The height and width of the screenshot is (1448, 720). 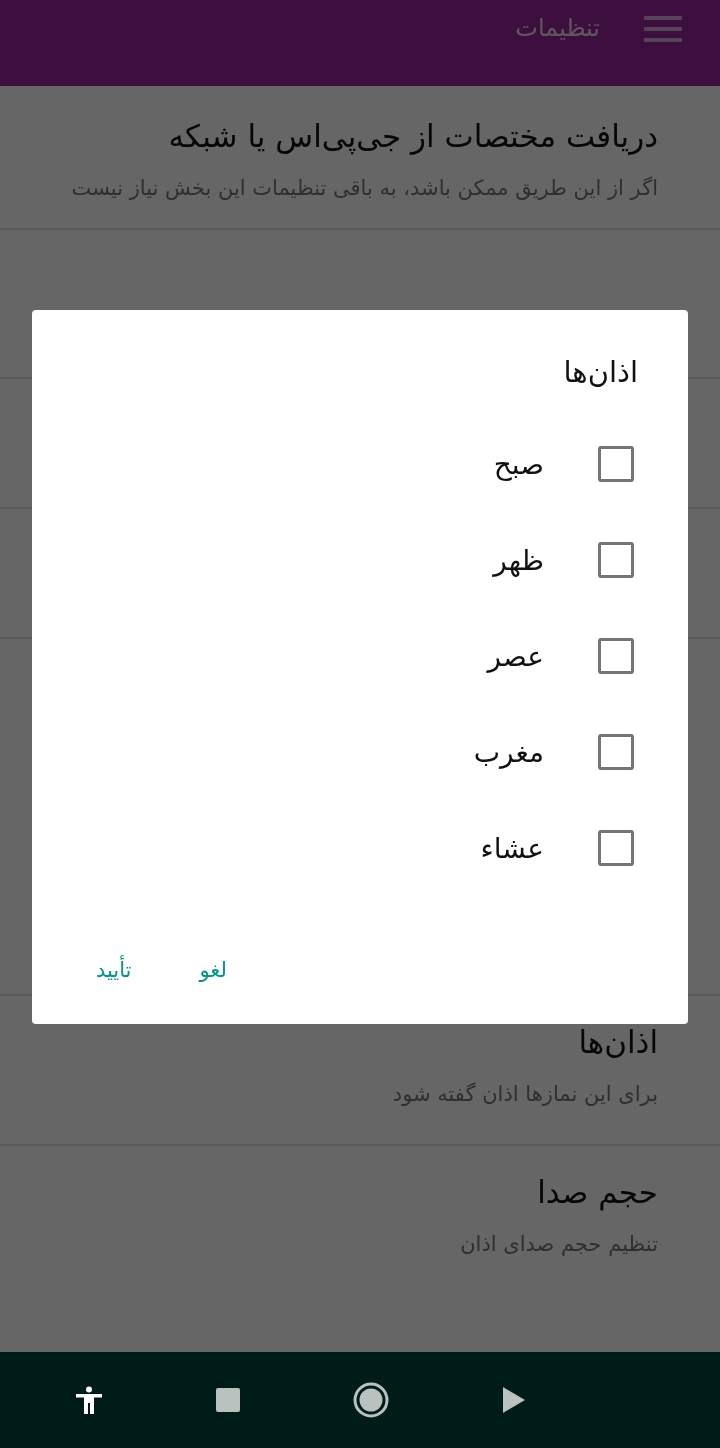 I want to click on app-bar-title: تنظیمات, so click(x=557, y=28).